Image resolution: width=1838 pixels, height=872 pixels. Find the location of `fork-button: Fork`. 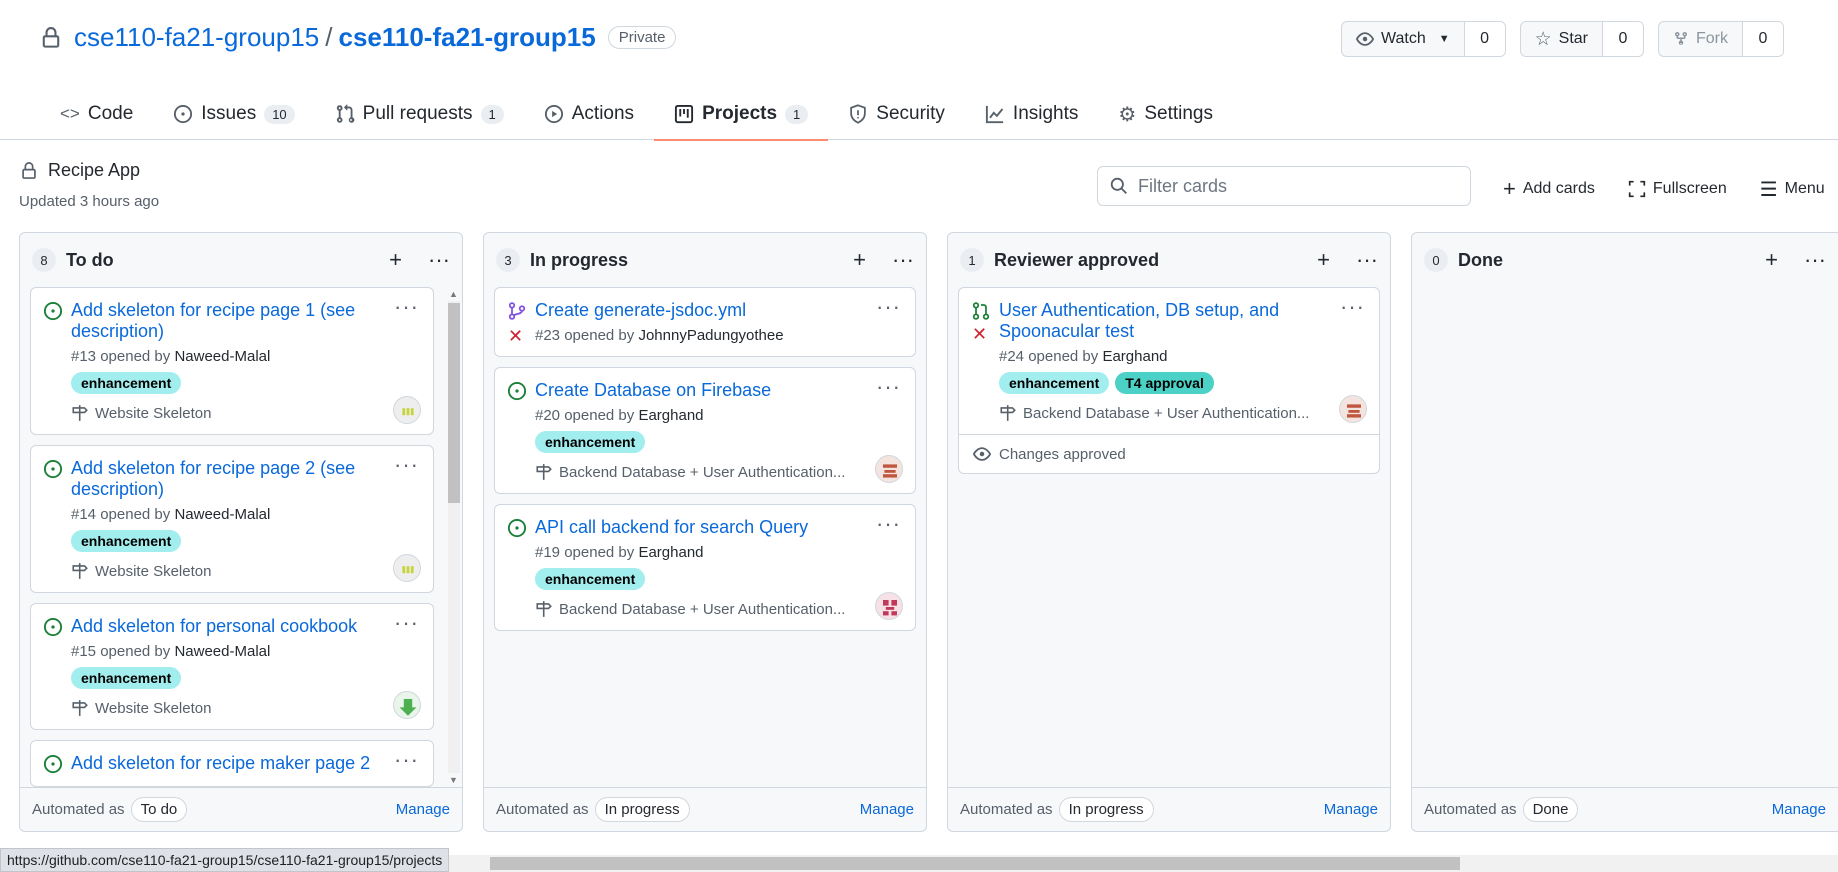

fork-button: Fork is located at coordinates (1701, 39).